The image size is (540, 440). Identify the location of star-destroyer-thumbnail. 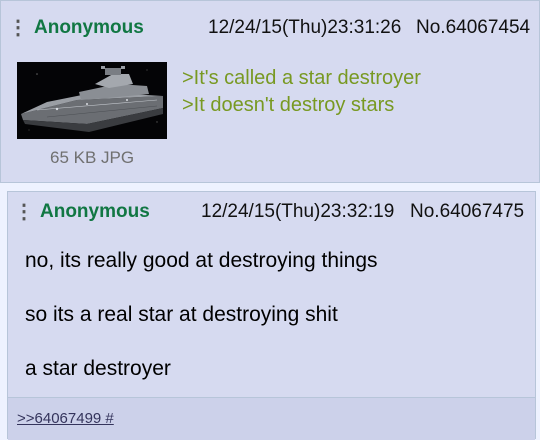
(92, 100).